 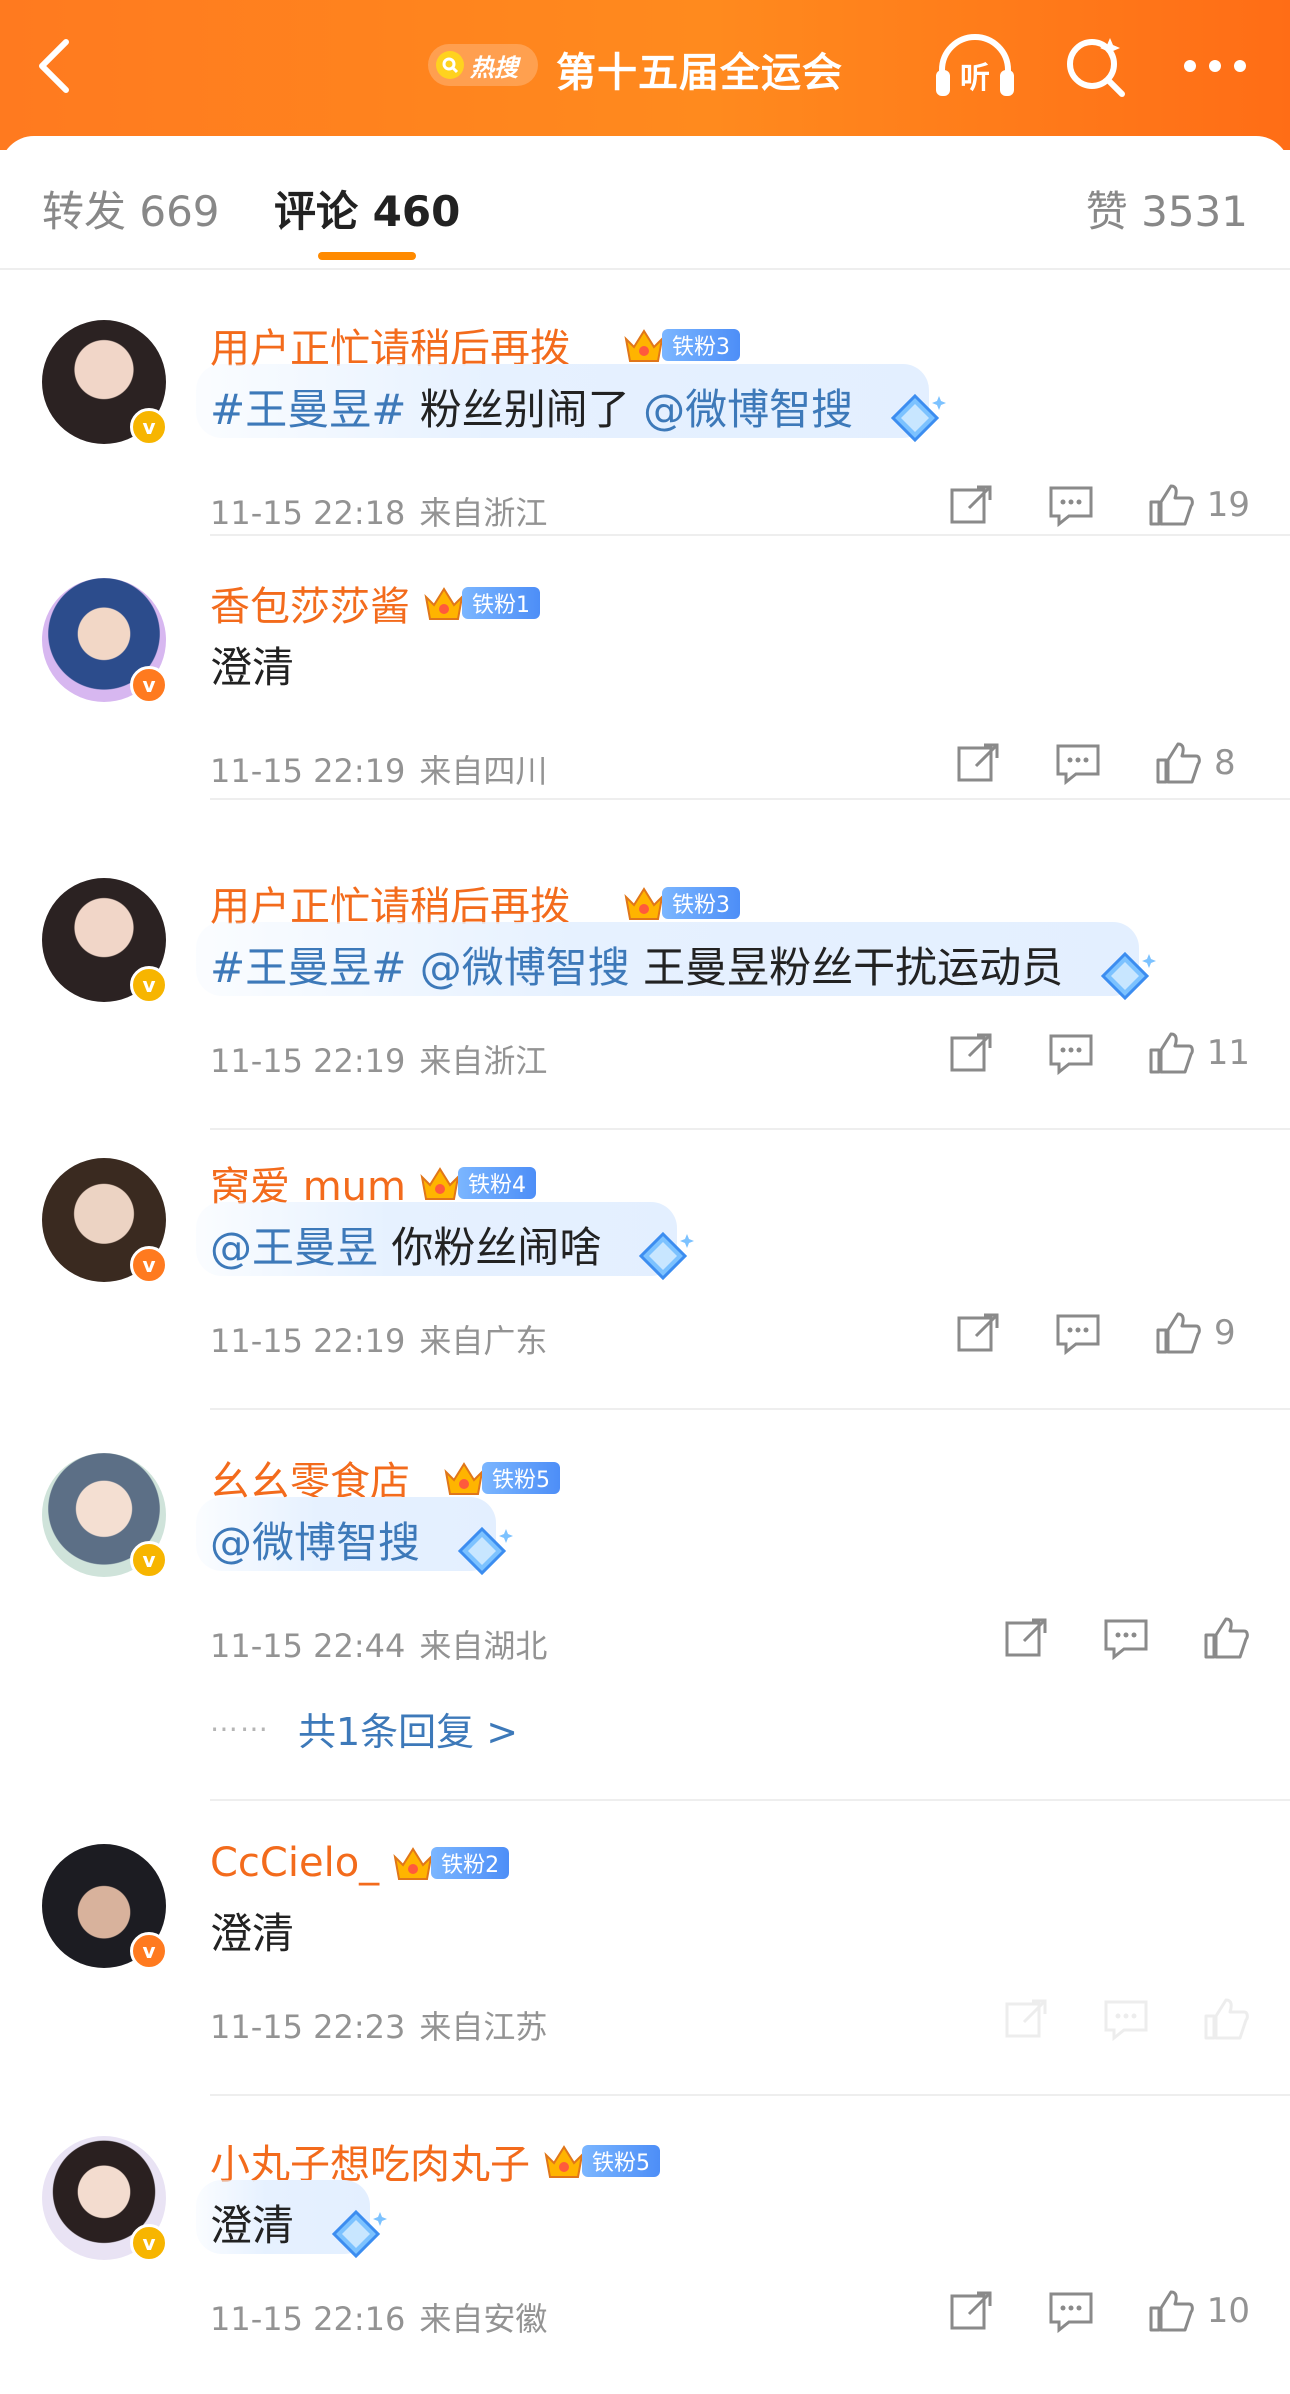 What do you see at coordinates (310, 603) in the screenshot?
I see `username: 香包莎莎酱` at bounding box center [310, 603].